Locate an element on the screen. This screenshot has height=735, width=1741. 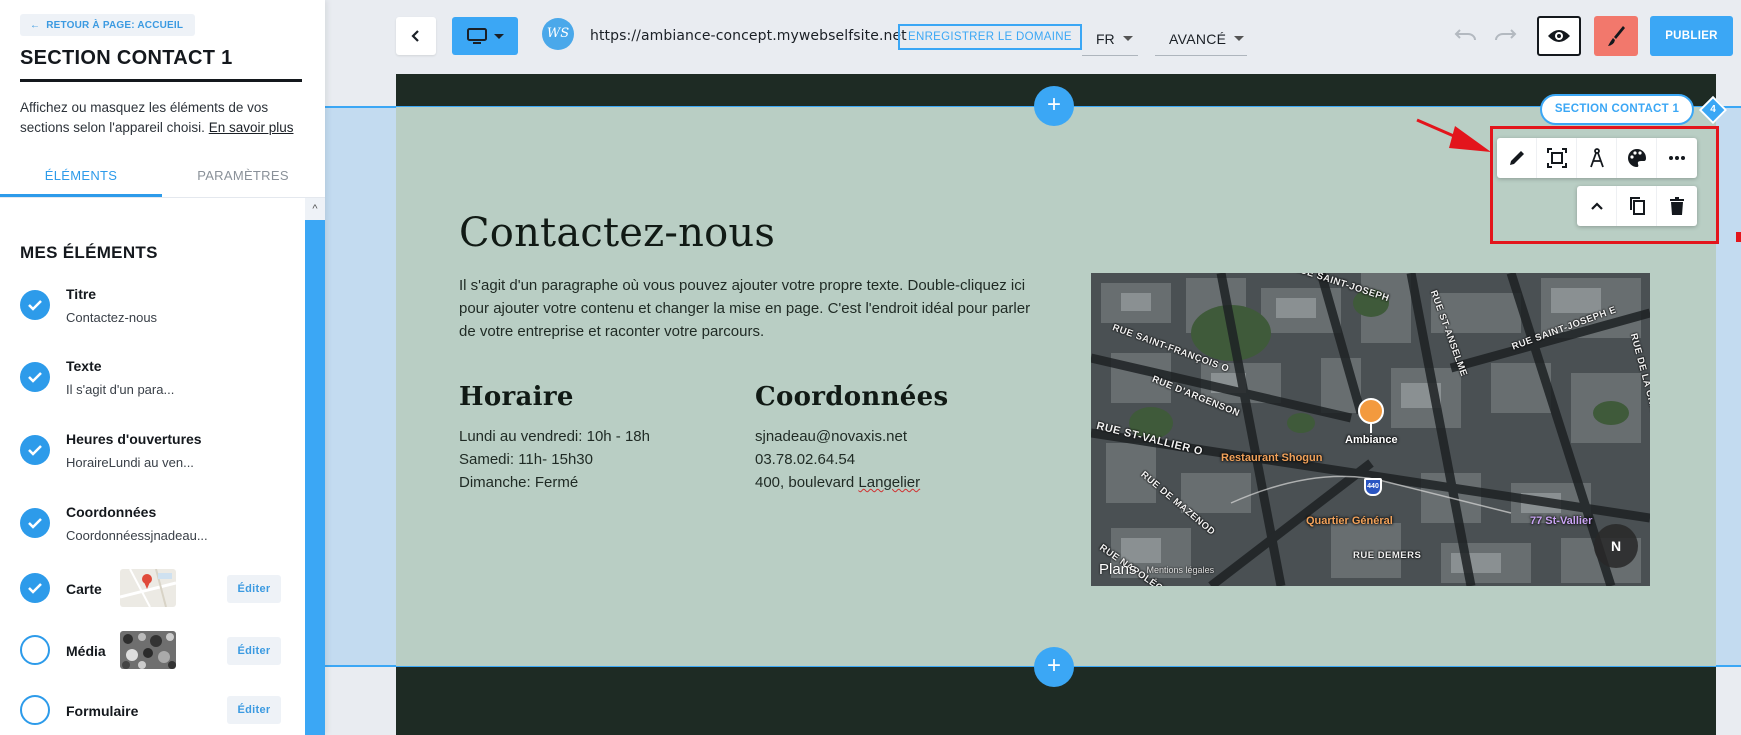
element-preview: Contactez-nous is located at coordinates (112, 317).